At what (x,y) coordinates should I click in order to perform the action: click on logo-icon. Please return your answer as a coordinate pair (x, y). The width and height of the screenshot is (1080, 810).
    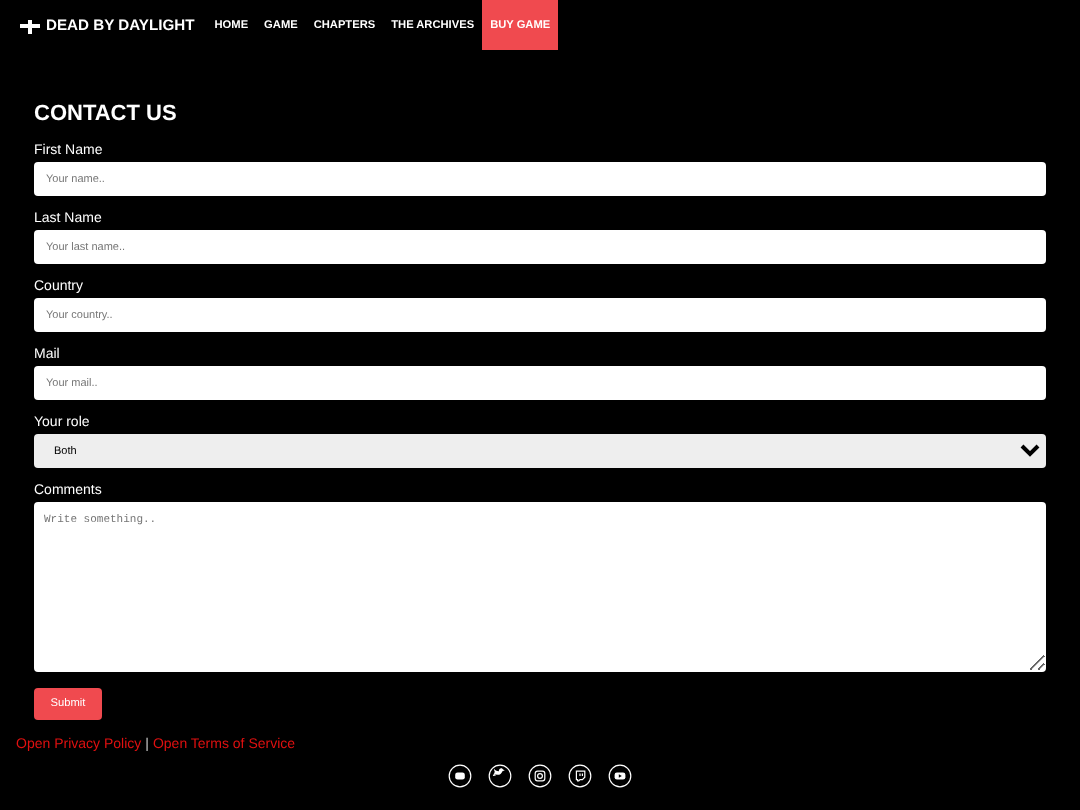
    Looking at the image, I should click on (30, 25).